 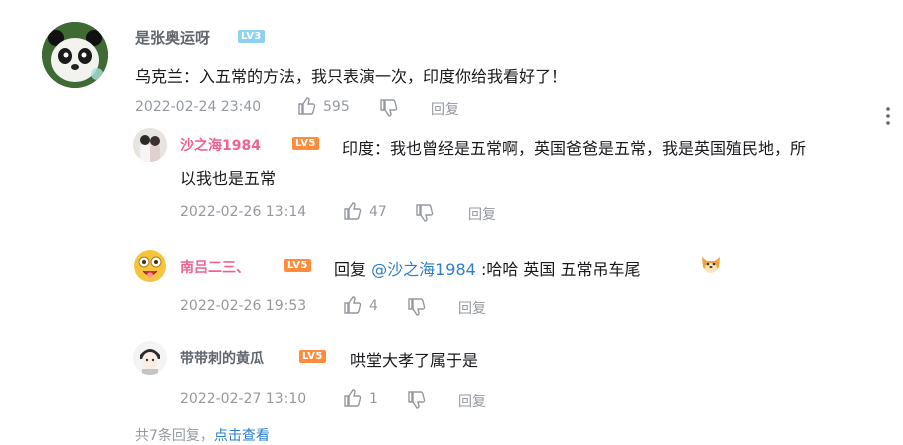 I want to click on mention-link: @沙之海1984, so click(x=423, y=269).